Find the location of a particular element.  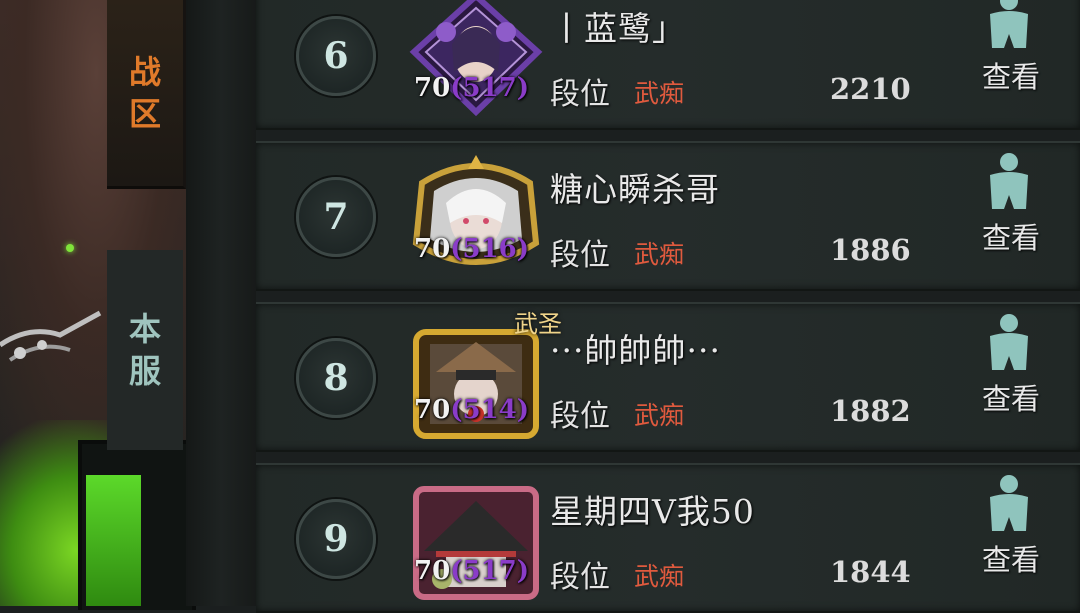

tab-zone-label: 战区 is located at coordinates (144, 93).